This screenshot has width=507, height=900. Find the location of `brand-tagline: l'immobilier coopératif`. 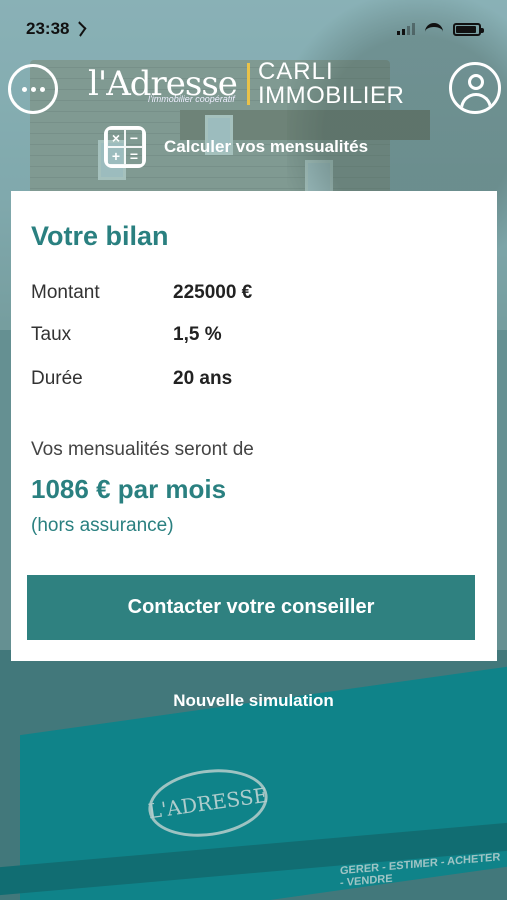

brand-tagline: l'immobilier coopératif is located at coordinates (191, 99).